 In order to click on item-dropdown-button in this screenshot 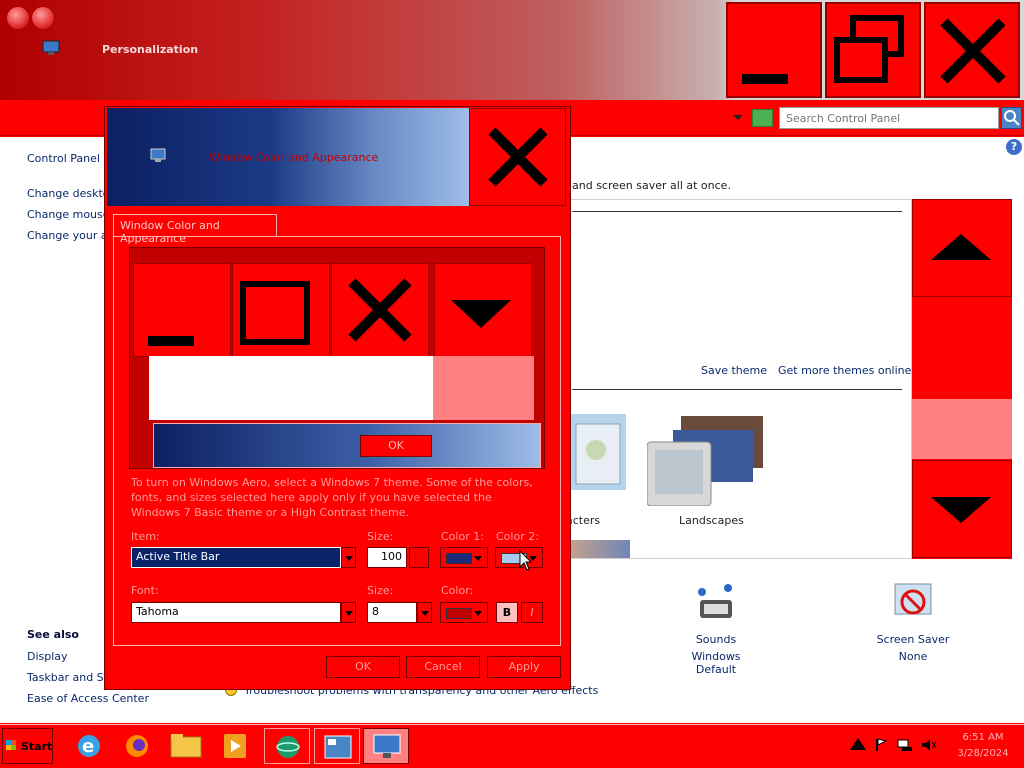, I will do `click(348, 557)`.